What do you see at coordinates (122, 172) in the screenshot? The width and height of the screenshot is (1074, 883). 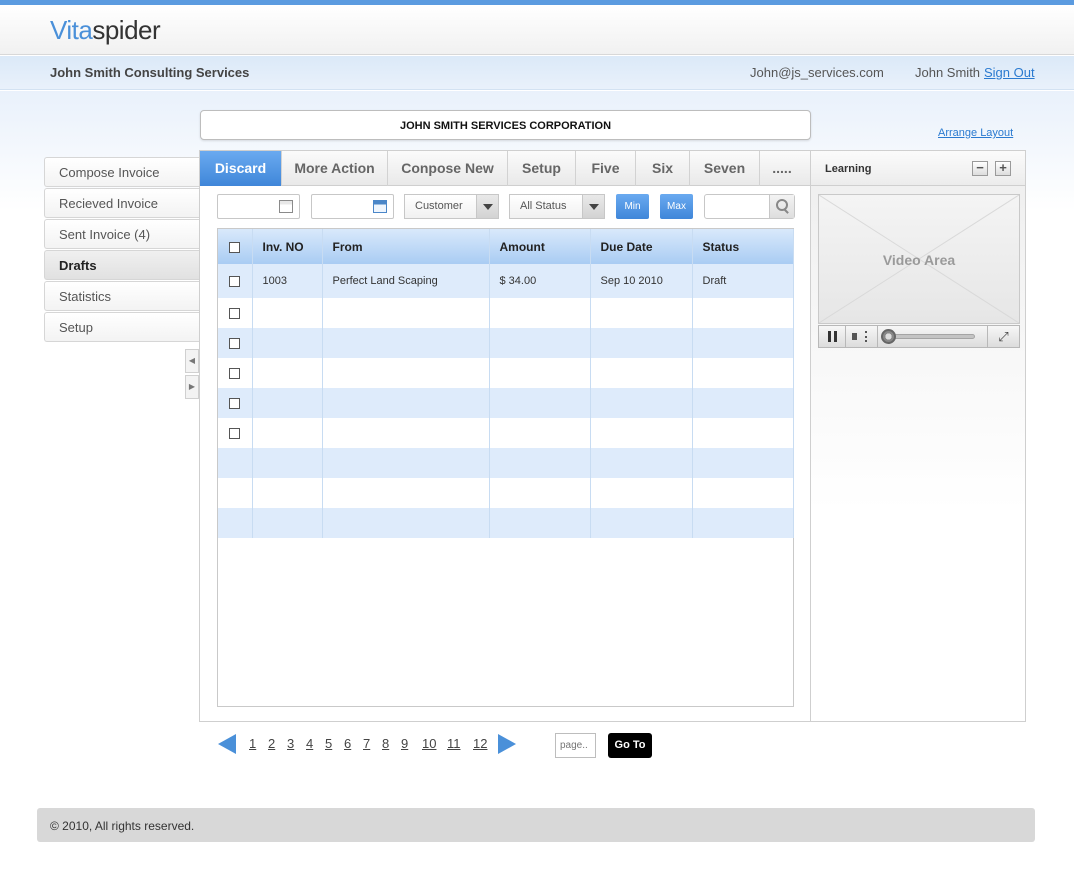 I see `sidebar-item-compose-invoice: Compose Invoice` at bounding box center [122, 172].